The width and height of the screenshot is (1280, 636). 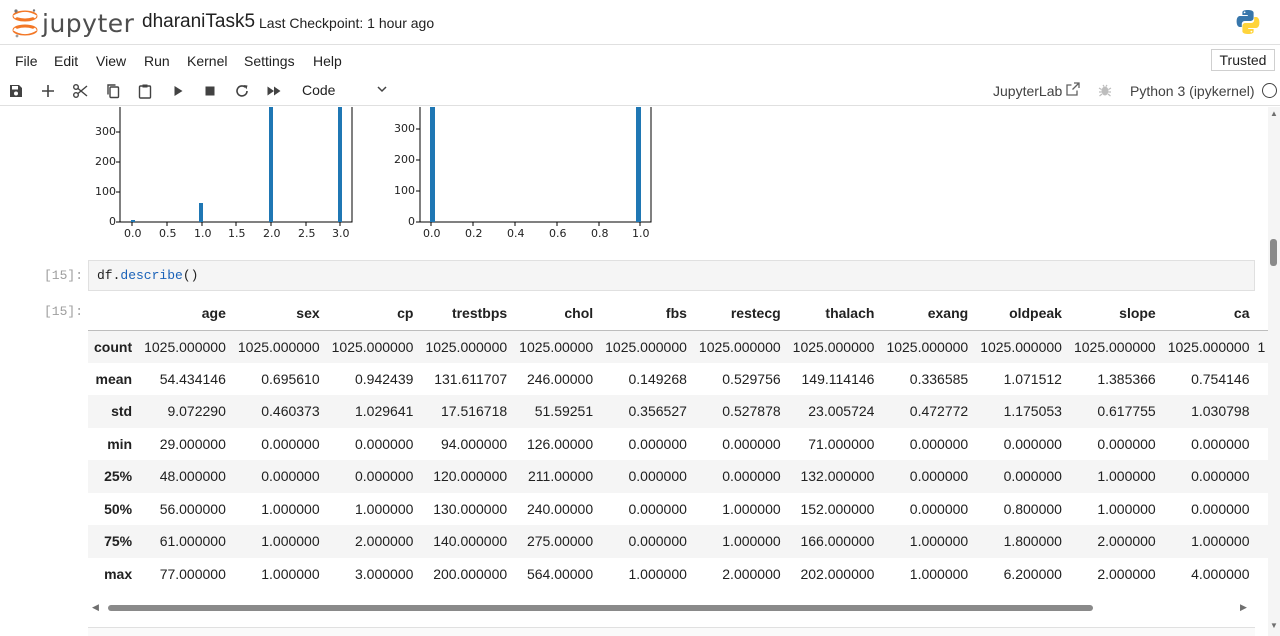 I want to click on scroll-down-icon: ▼, so click(x=1274, y=625).